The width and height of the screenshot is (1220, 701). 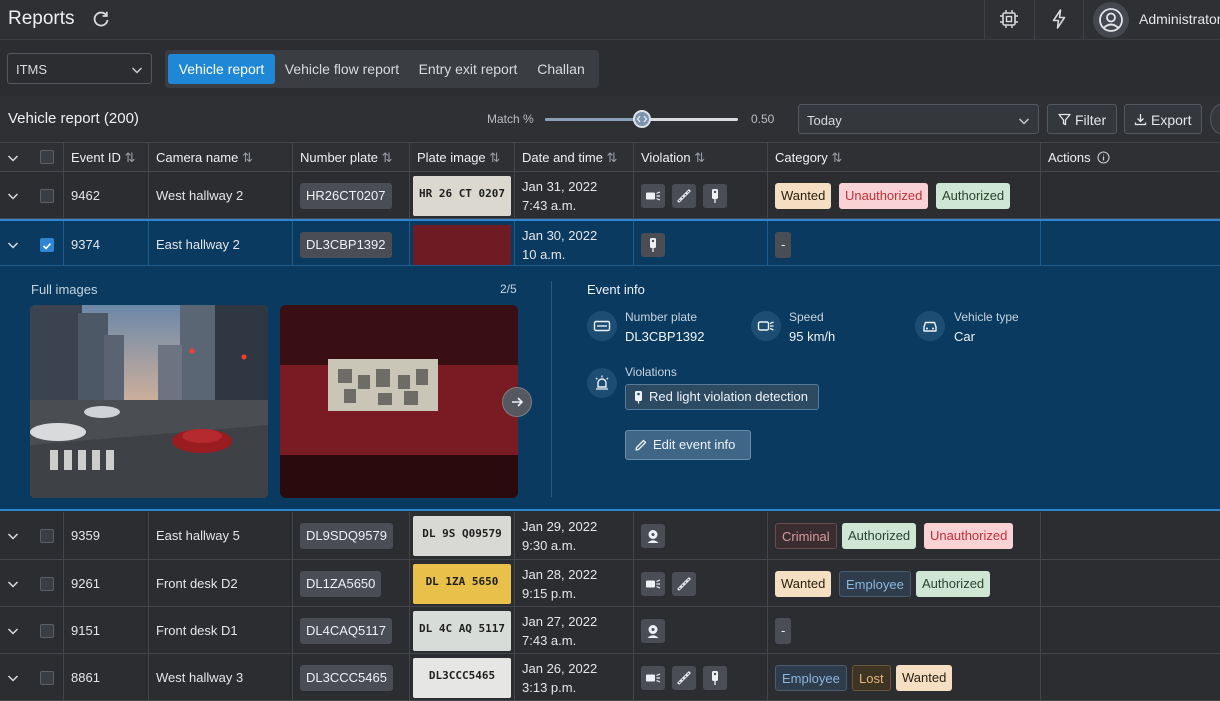 I want to click on category-badge: Authorized, so click(x=879, y=536).